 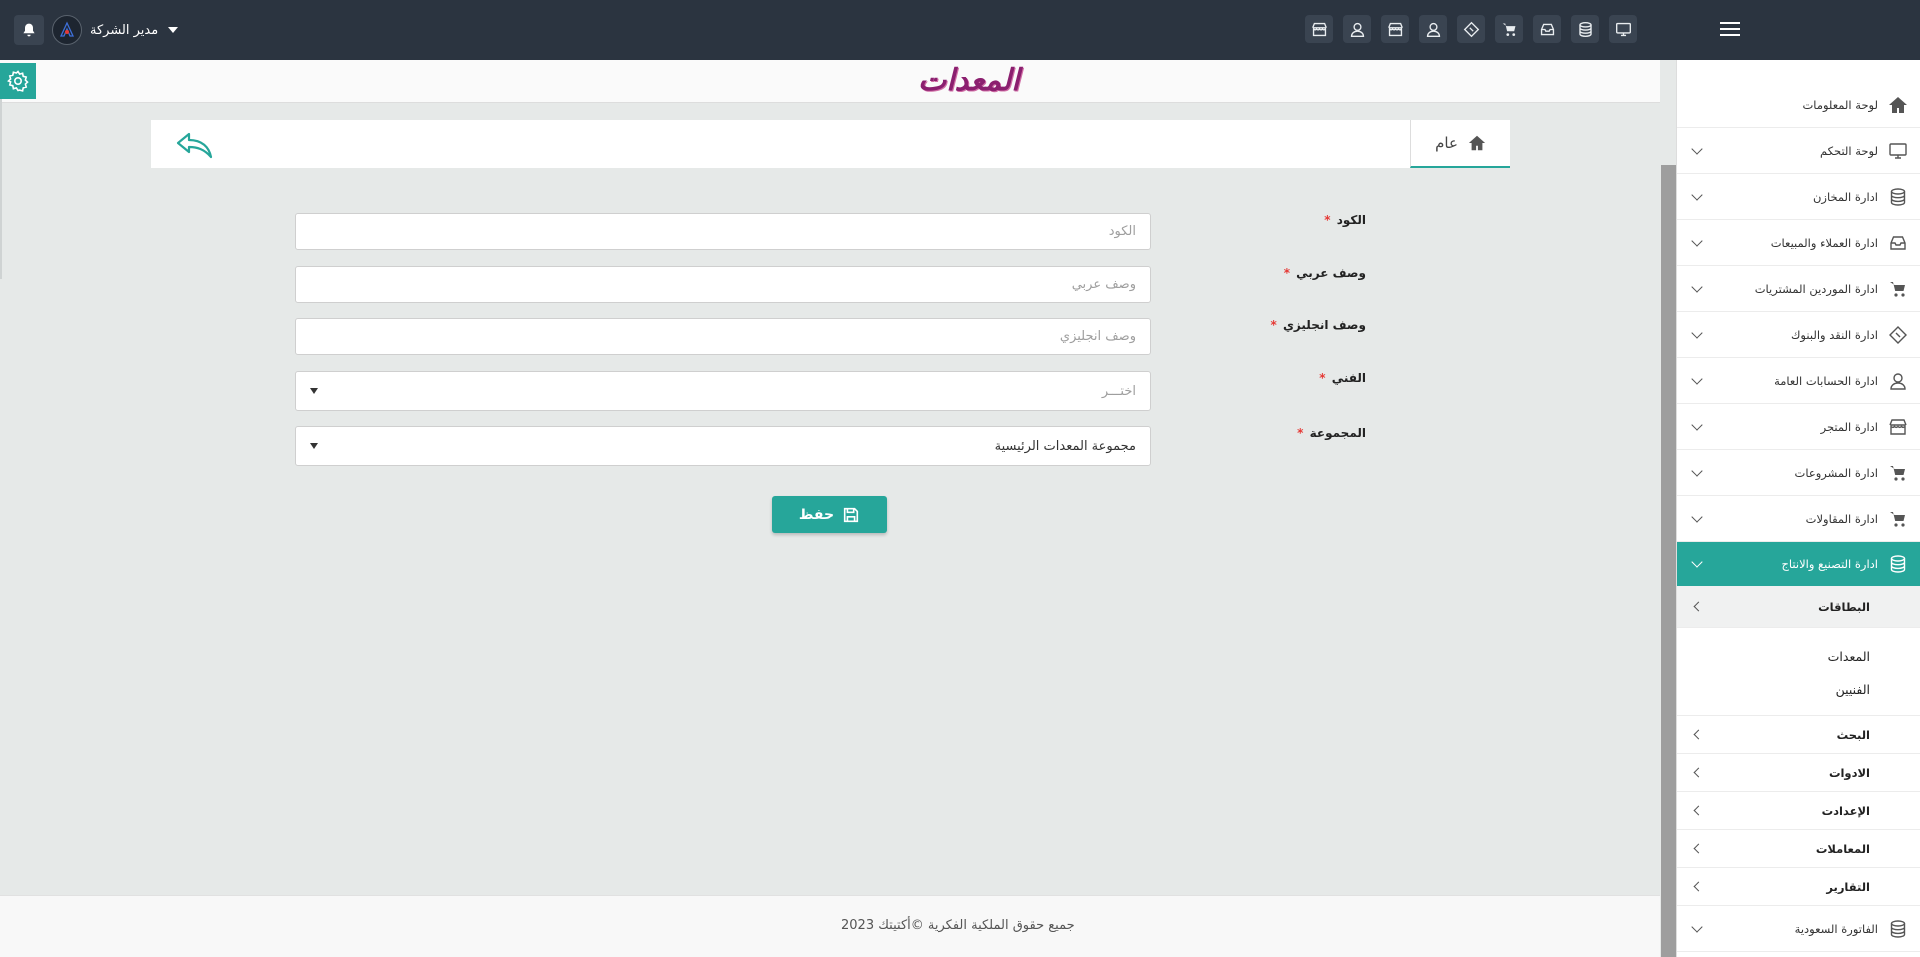 I want to click on sidebar-leaf-equipment: المعدات, so click(x=1798, y=656).